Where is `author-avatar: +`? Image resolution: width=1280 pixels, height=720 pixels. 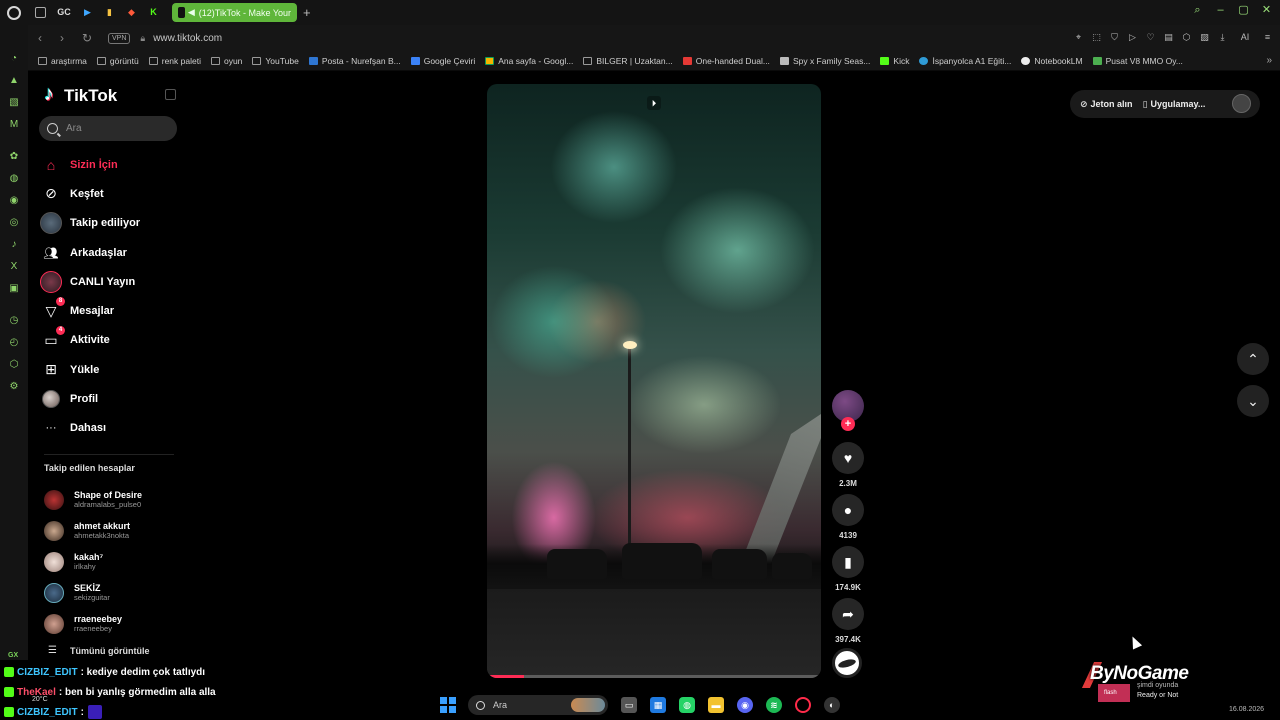 author-avatar: + is located at coordinates (848, 410).